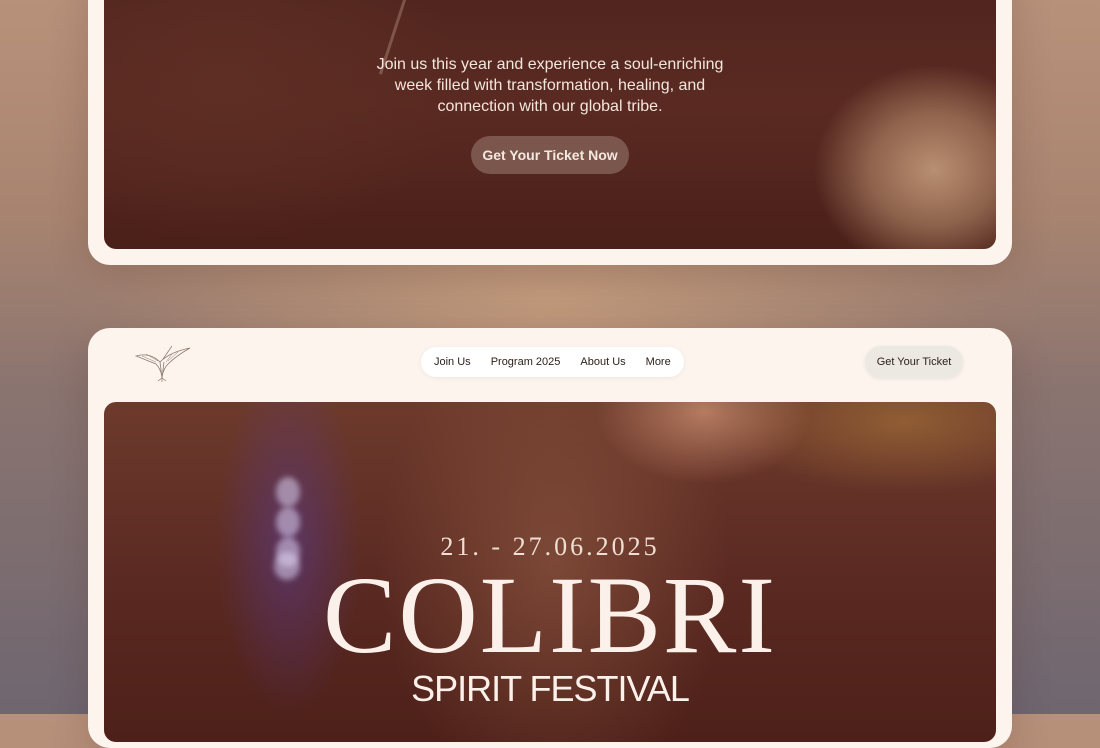 This screenshot has width=1100, height=748. What do you see at coordinates (288, 492) in the screenshot?
I see `bokeh-light` at bounding box center [288, 492].